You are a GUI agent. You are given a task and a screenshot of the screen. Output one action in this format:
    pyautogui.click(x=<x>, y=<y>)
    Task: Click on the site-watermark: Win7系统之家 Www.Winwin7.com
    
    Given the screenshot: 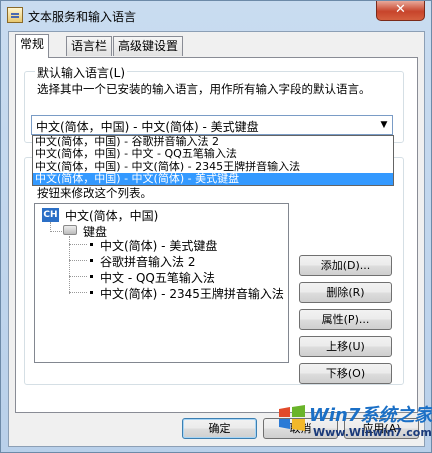 What is the action you would take?
    pyautogui.click(x=354, y=424)
    